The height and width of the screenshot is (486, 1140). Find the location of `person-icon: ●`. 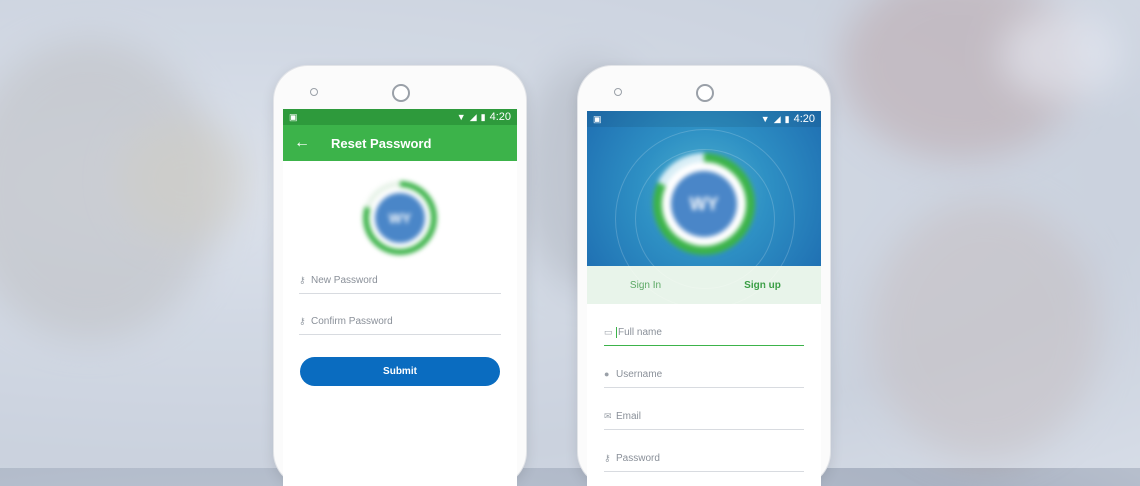

person-icon: ● is located at coordinates (607, 374).